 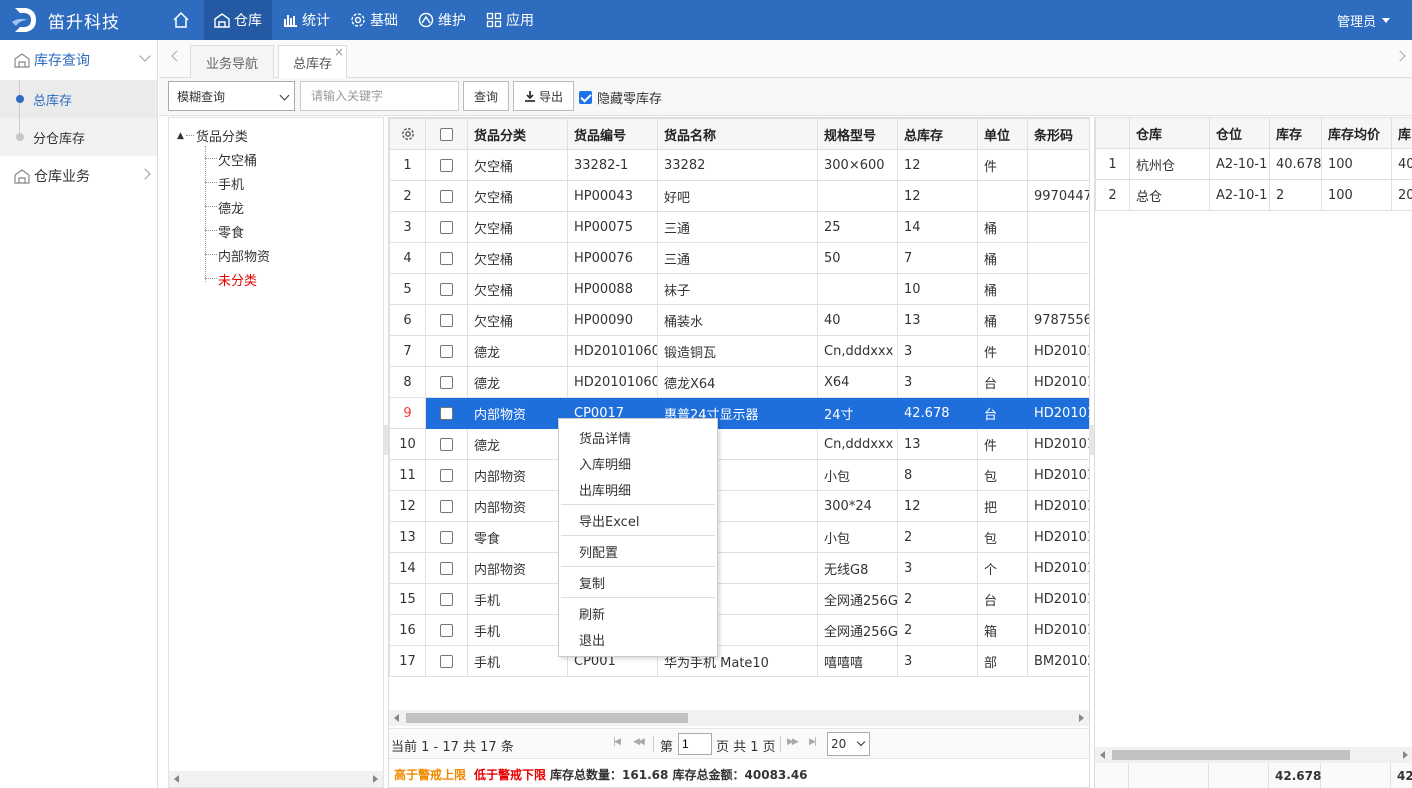 I want to click on table-cell: 24寸, so click(x=857, y=413).